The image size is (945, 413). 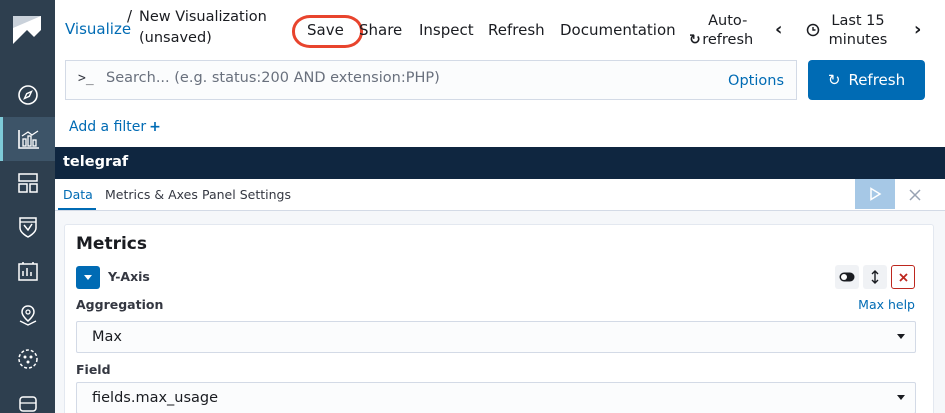 I want to click on clock-icon, so click(x=813, y=31).